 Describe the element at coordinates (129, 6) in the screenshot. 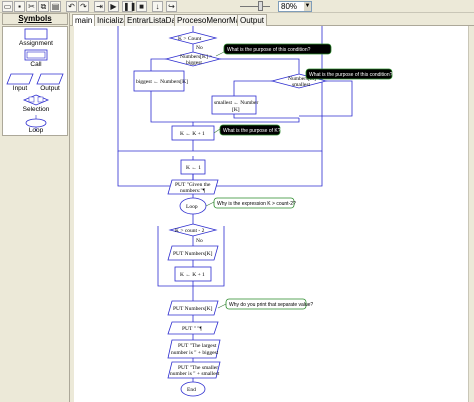

I see `pause-icon: ❚❚` at that location.